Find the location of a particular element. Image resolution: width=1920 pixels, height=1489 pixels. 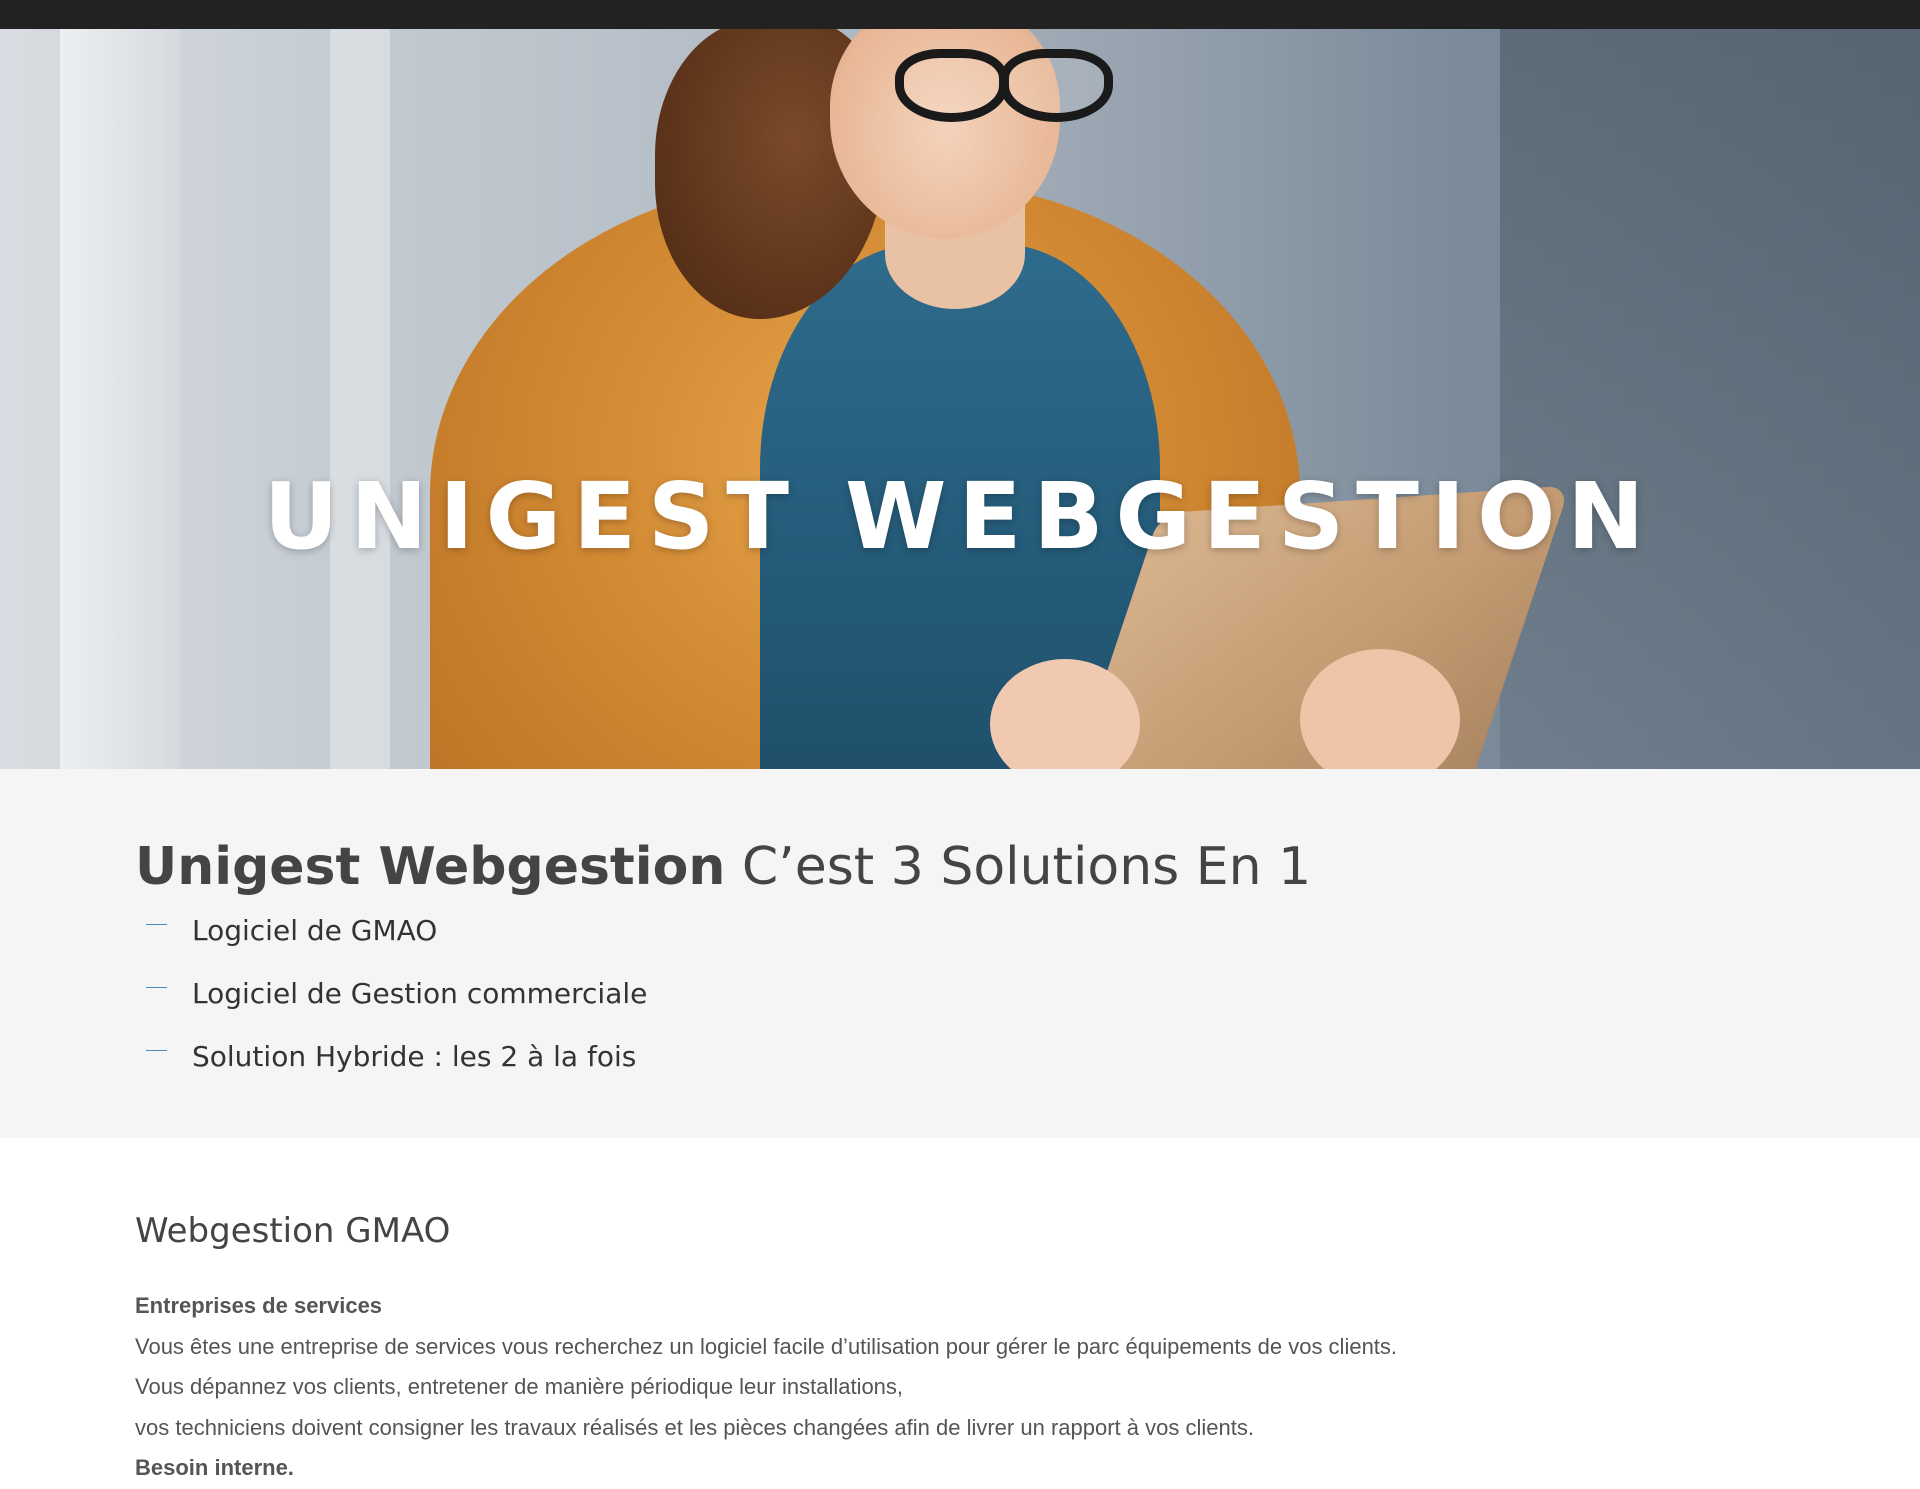

list-item: Logiciel de Gestion commerciale is located at coordinates (391, 993).